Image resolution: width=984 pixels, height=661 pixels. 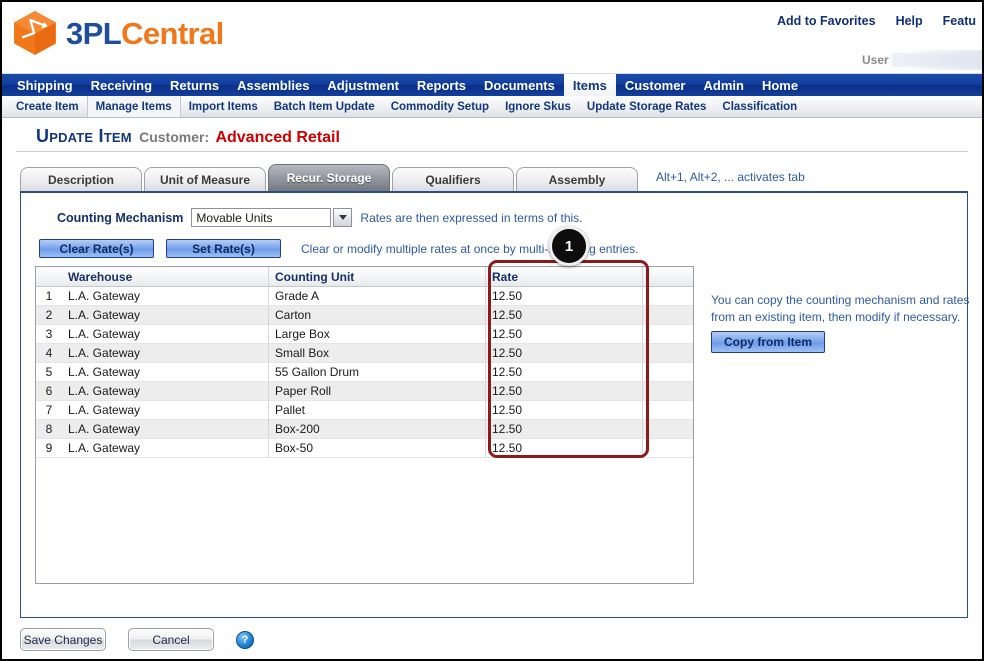 What do you see at coordinates (377, 448) in the screenshot?
I see `cell-counting-unit: Box-50` at bounding box center [377, 448].